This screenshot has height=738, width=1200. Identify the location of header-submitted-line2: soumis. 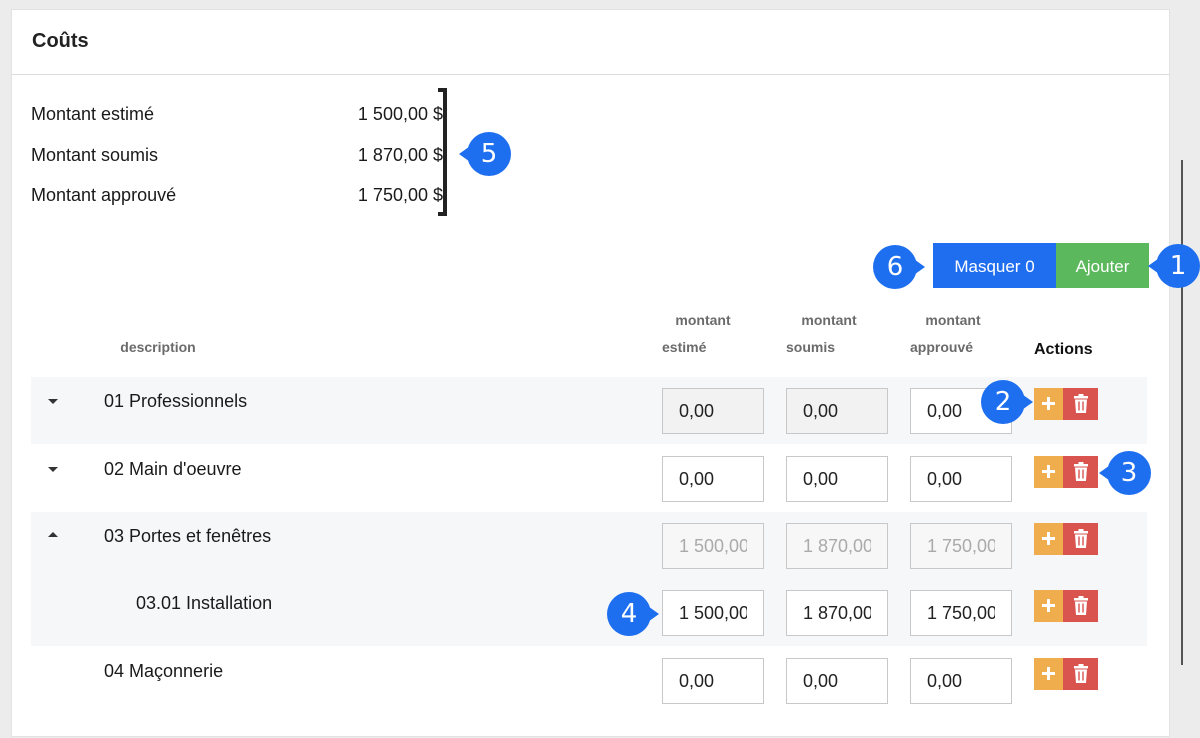
(811, 347).